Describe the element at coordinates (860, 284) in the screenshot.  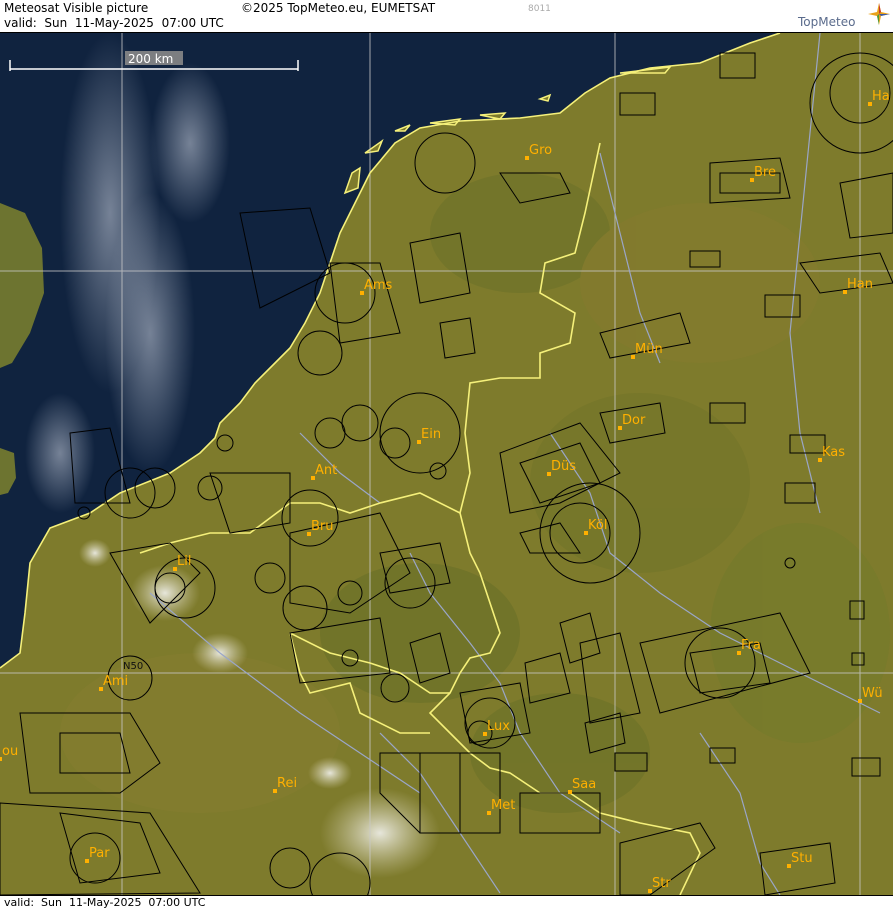
I see `city-label: Han` at that location.